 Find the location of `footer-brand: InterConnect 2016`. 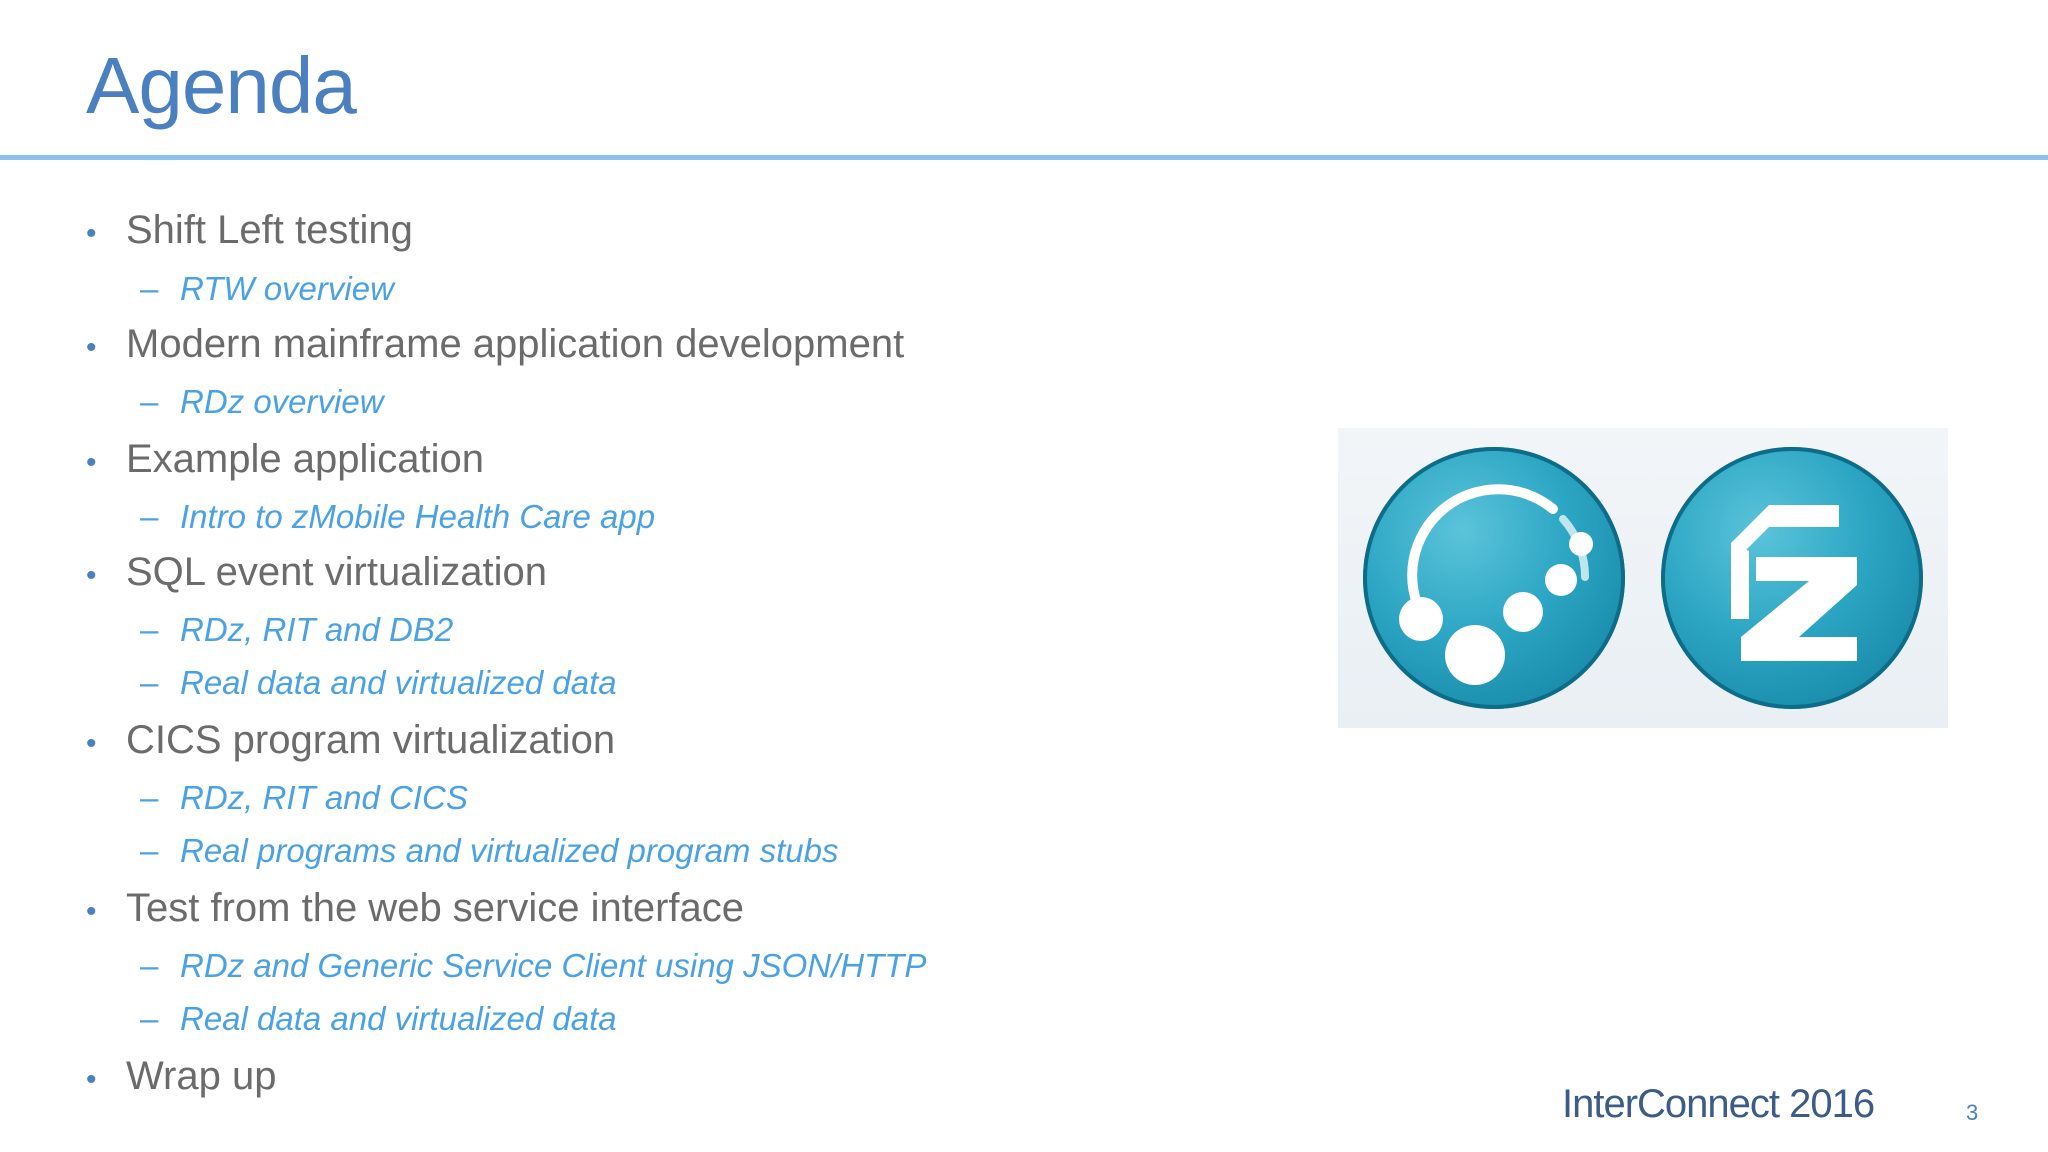

footer-brand: InterConnect 2016 is located at coordinates (1718, 1104).